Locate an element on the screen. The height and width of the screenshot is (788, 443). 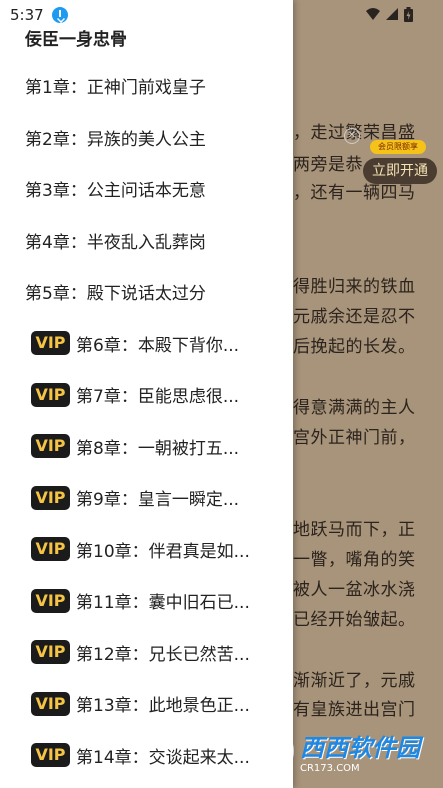
status-time: 5:37 is located at coordinates (27, 15).